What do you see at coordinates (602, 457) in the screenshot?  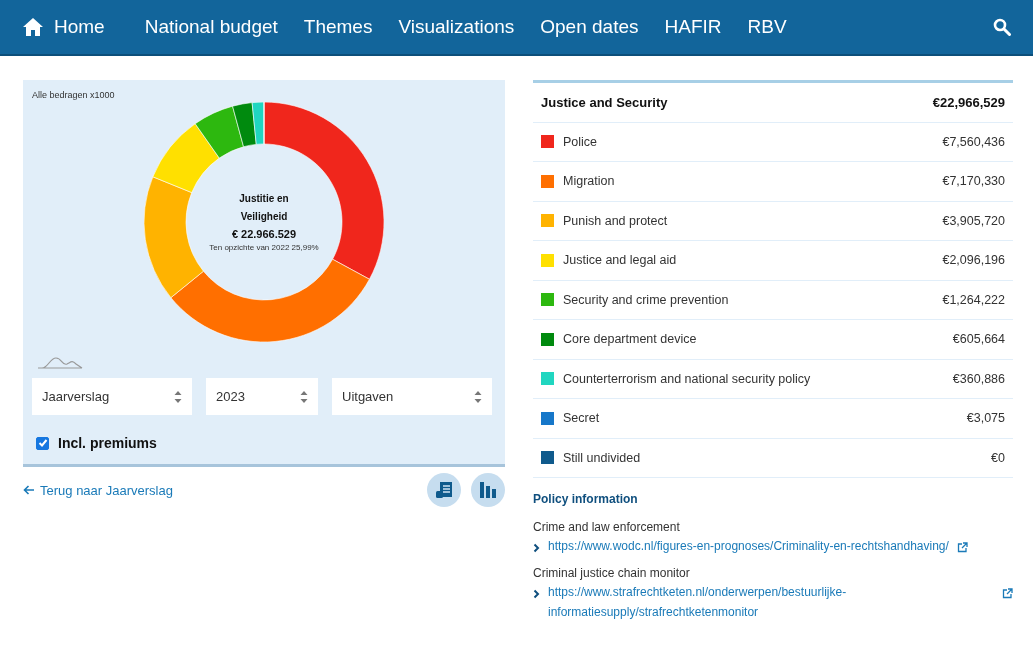 I see `category-label: Still undivided` at bounding box center [602, 457].